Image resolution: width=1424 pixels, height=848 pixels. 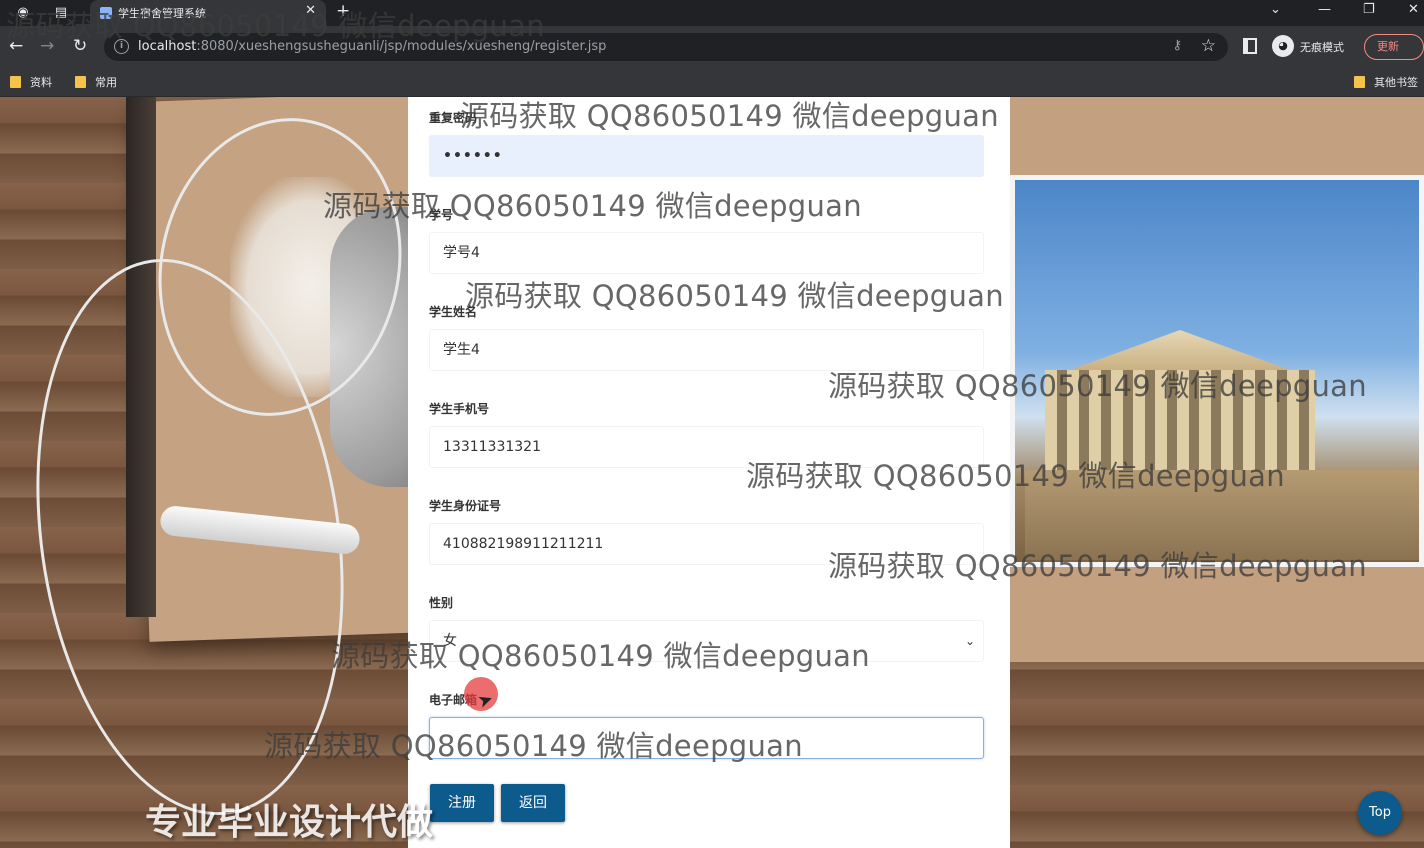 What do you see at coordinates (706, 544) in the screenshot?
I see `student-idcard-field: 410882198911211211` at bounding box center [706, 544].